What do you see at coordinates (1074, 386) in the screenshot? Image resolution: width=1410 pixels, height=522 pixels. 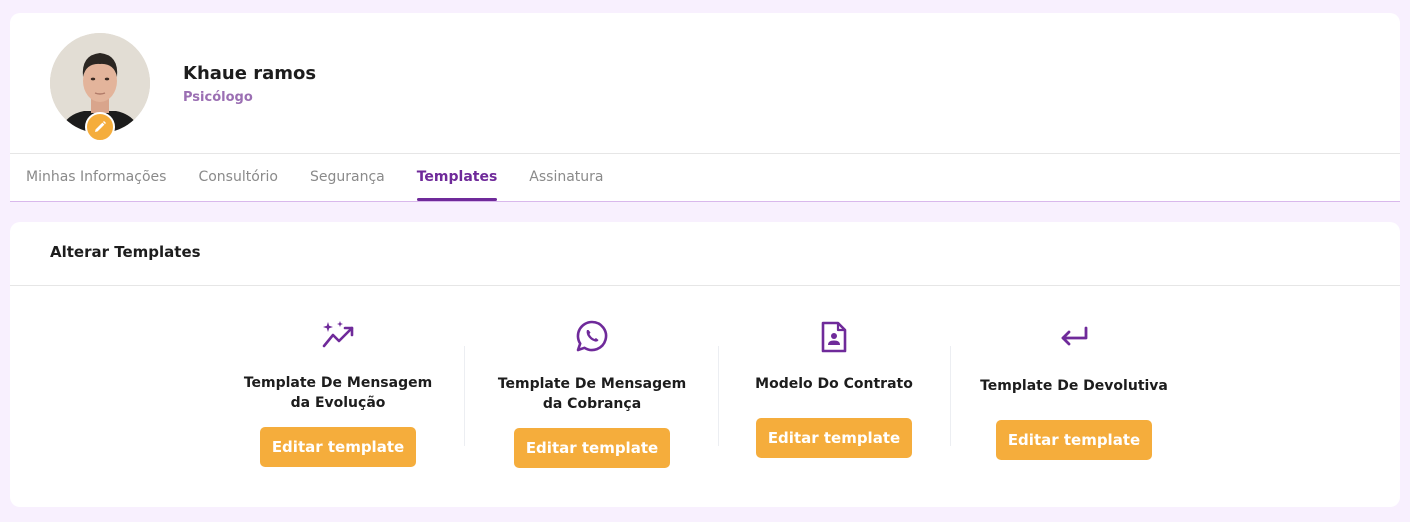 I see `template-title-line: Template De Devolutiva` at bounding box center [1074, 386].